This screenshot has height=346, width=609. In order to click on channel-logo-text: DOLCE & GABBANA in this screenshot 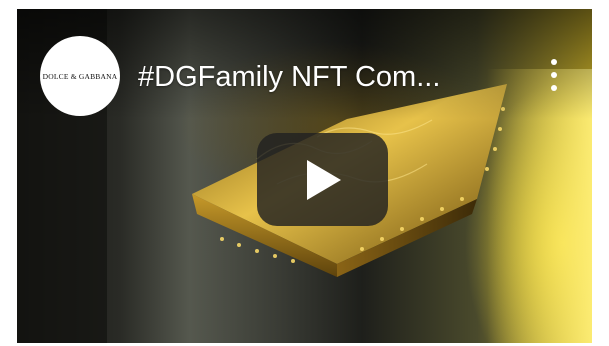, I will do `click(80, 76)`.